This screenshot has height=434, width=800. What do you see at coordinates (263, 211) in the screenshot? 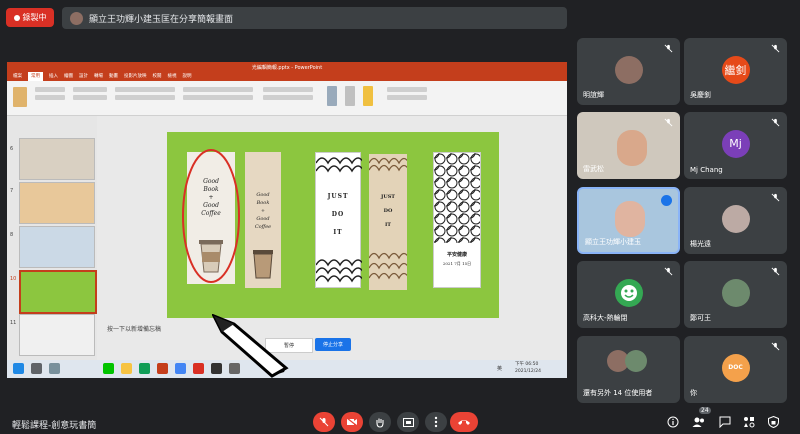
I see `bookmark-text: +` at bounding box center [263, 211].